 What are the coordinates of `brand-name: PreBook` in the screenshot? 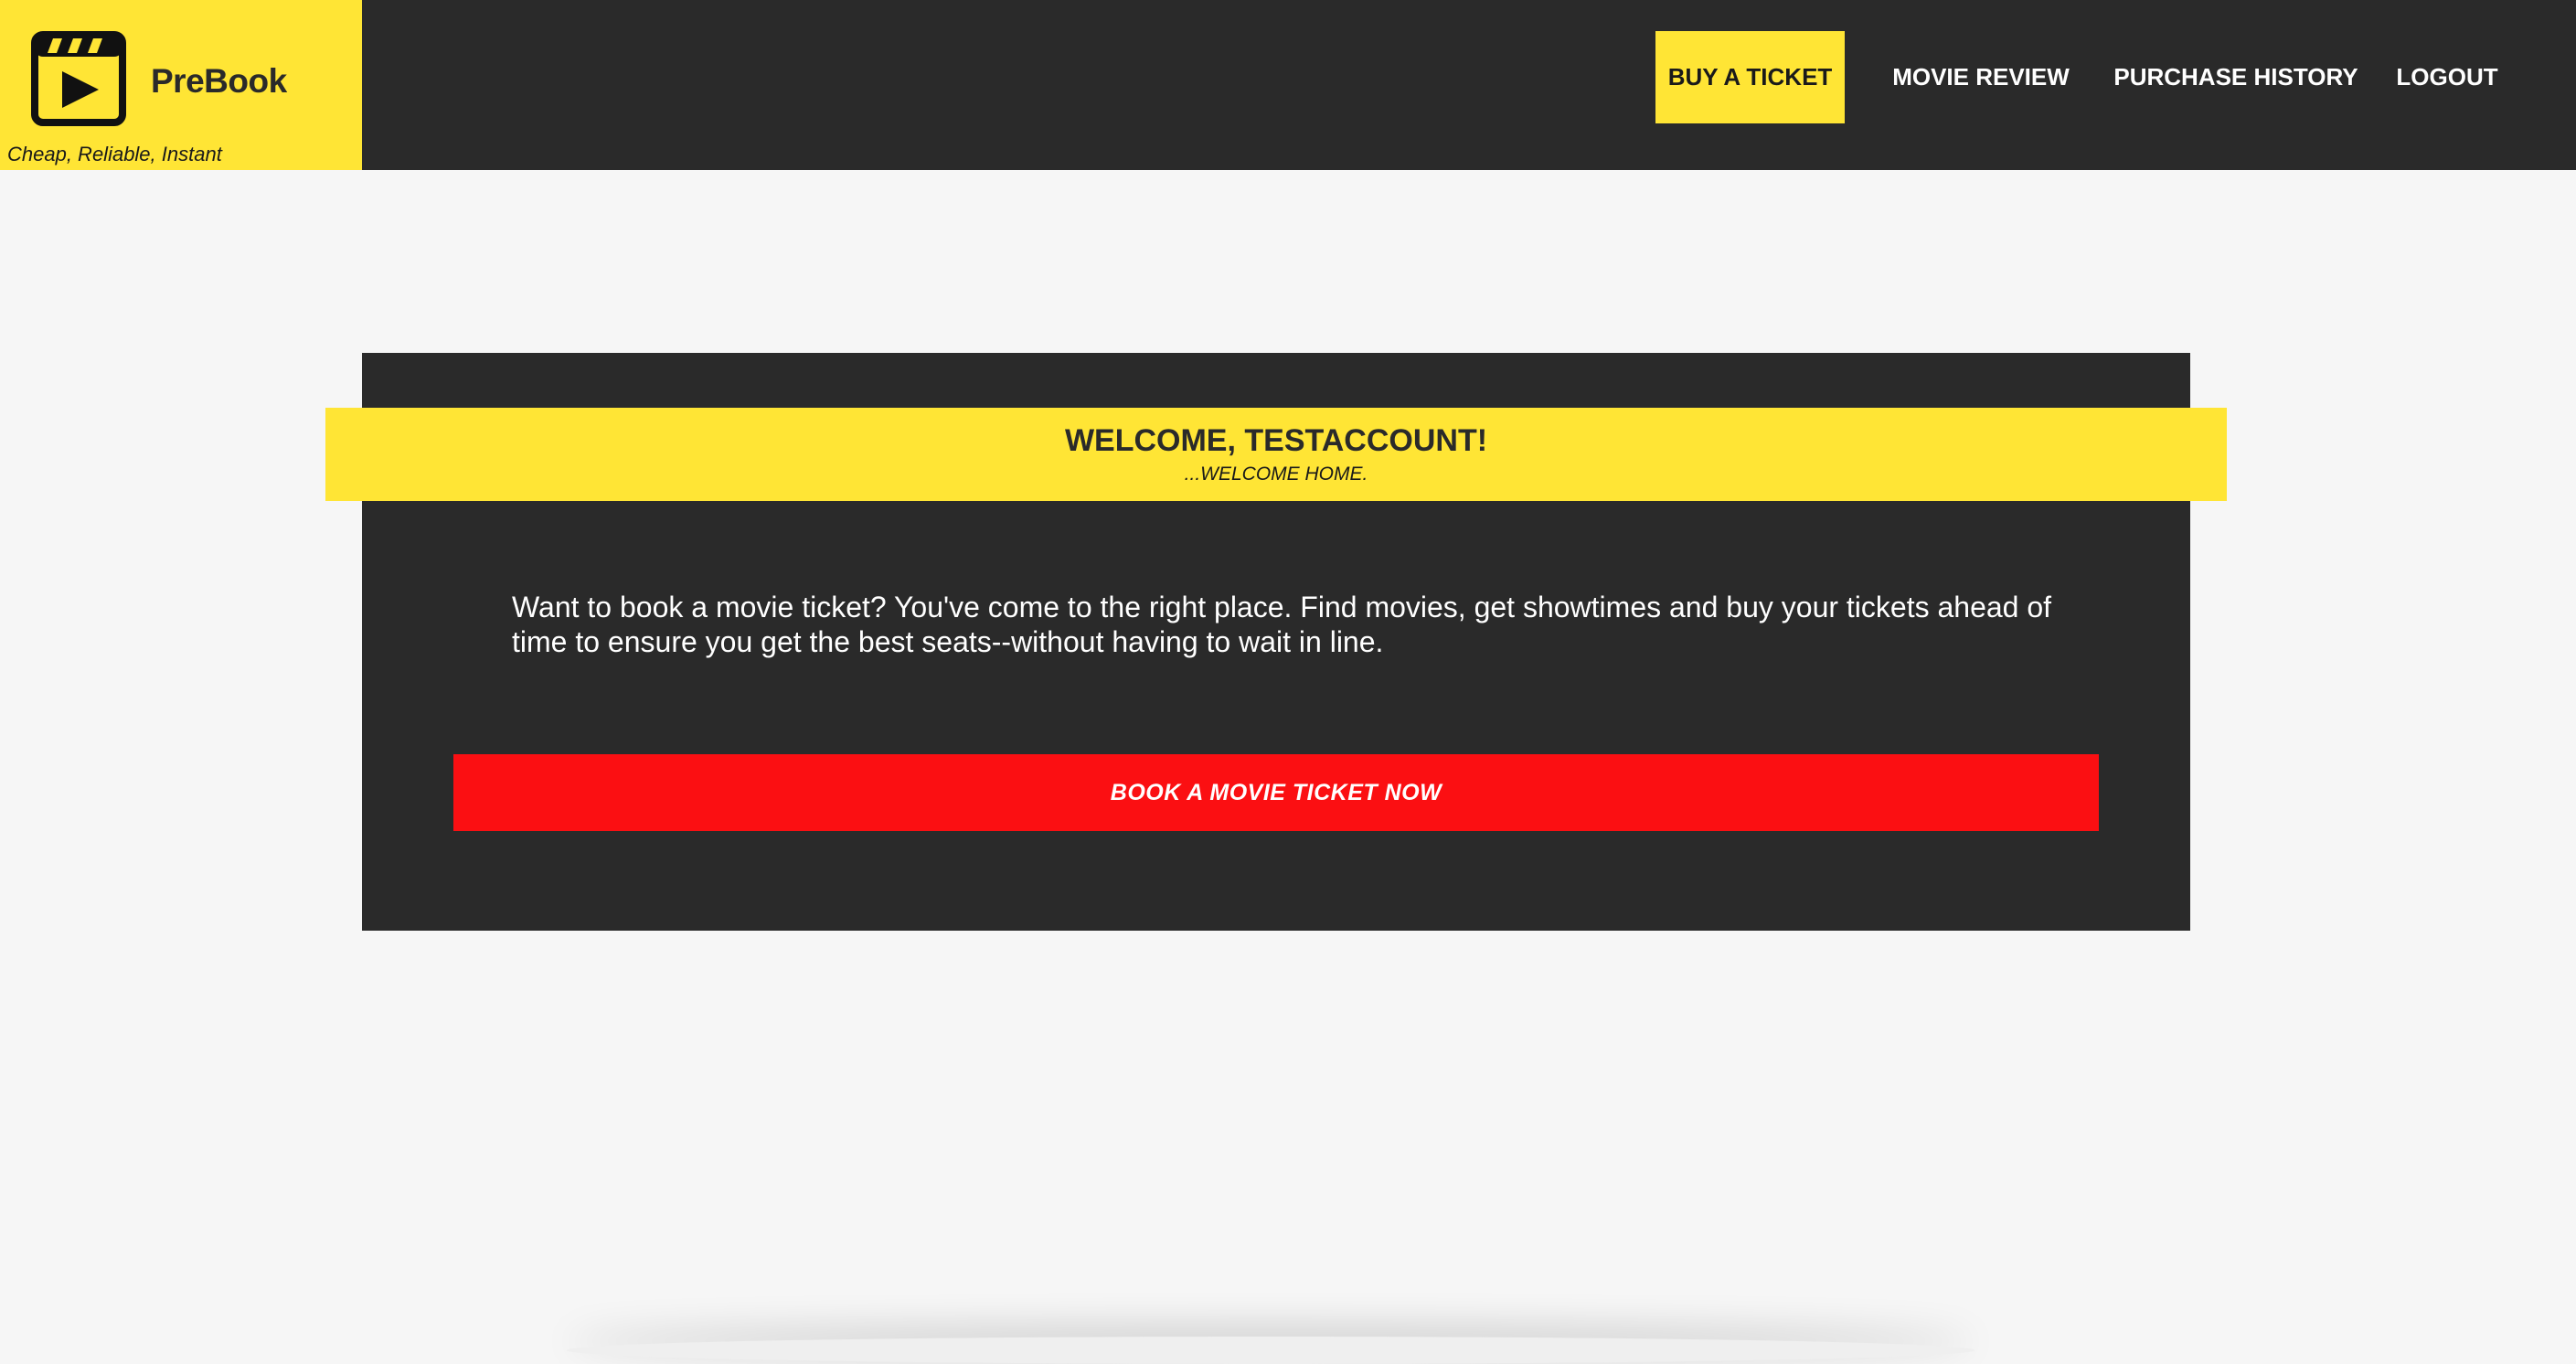 It's located at (219, 81).